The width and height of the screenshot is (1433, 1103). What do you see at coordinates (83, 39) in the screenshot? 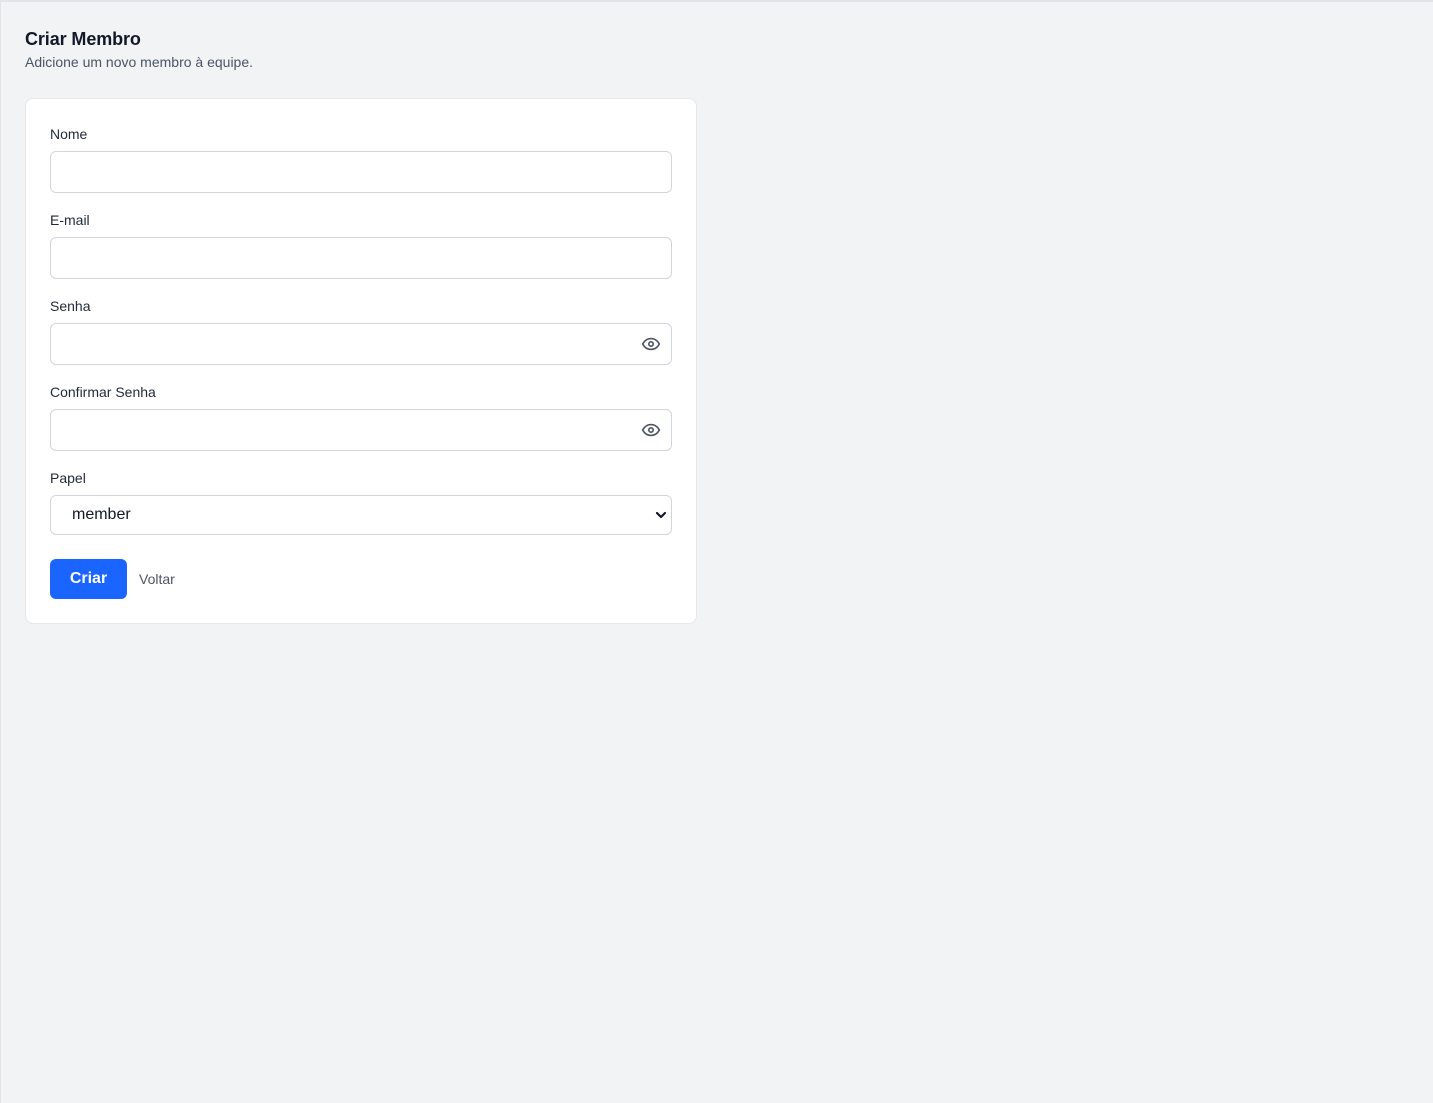
I see `page-title: Criar Membro` at bounding box center [83, 39].